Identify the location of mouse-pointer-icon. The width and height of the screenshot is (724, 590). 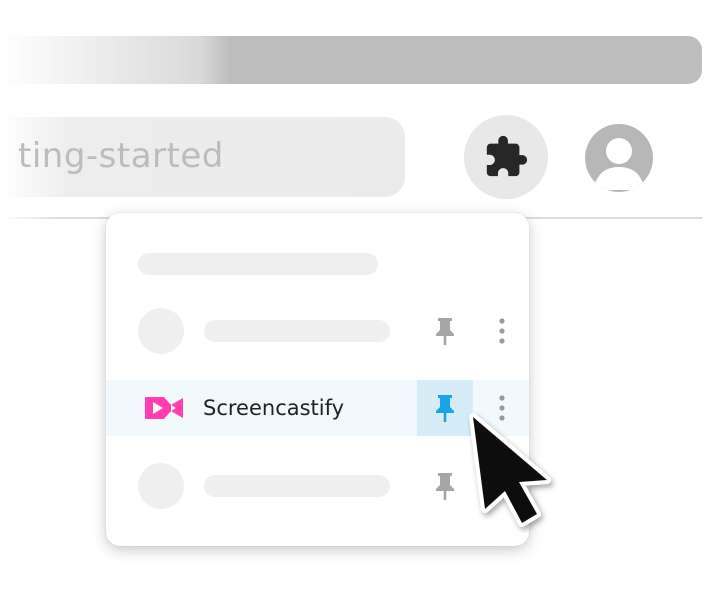
(510, 470).